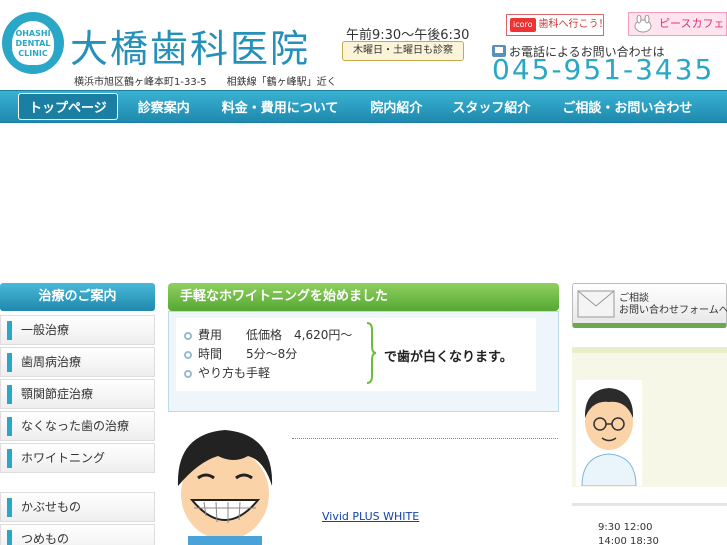  Describe the element at coordinates (68, 106) in the screenshot. I see `nav-top-page: トップページ` at that location.